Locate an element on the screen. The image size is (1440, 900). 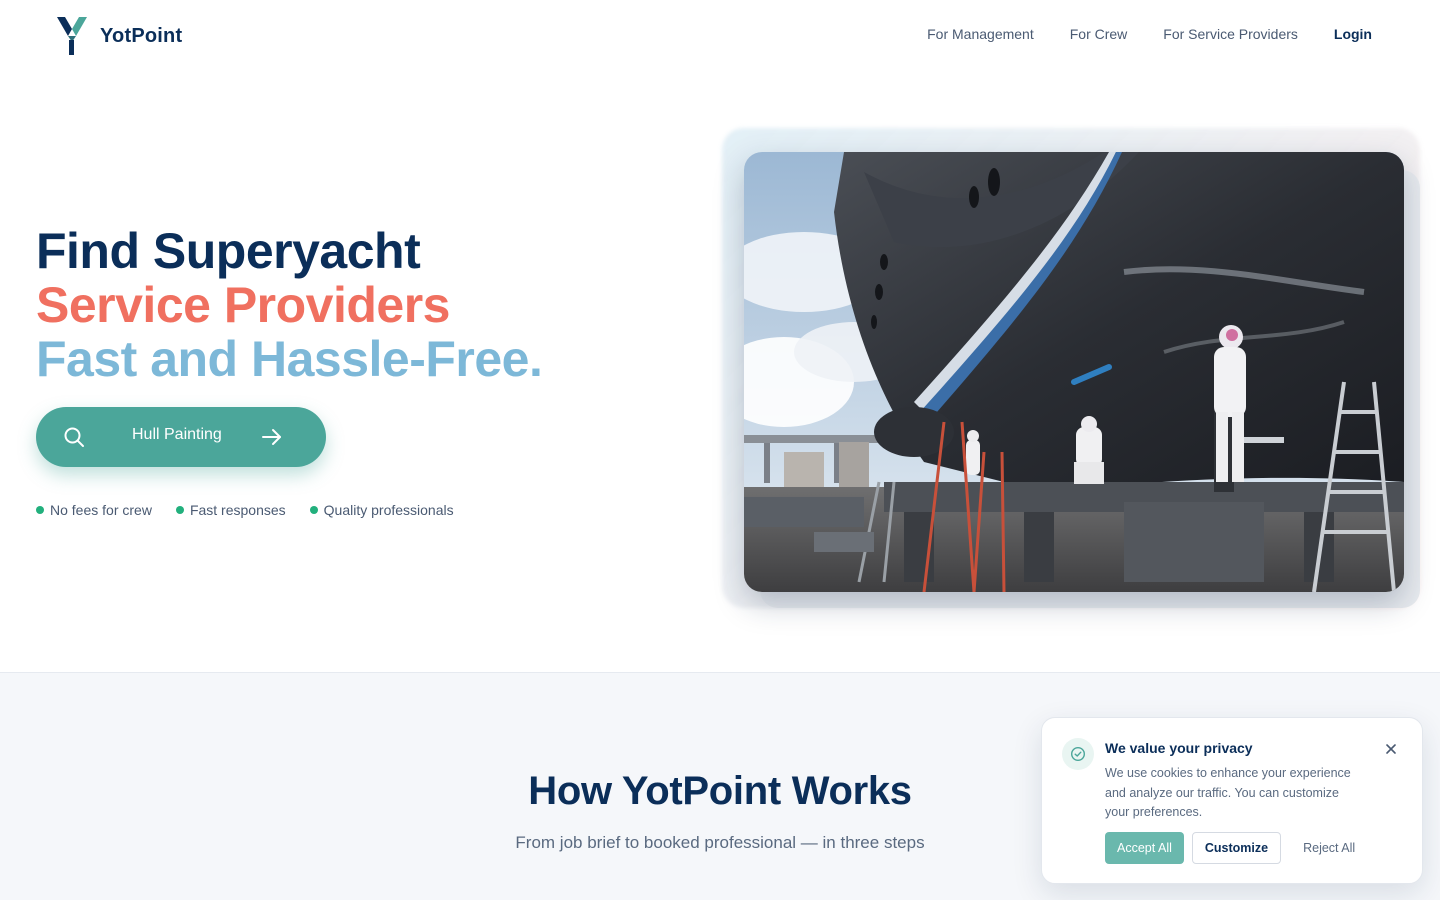
service-search-button: Hull Painting is located at coordinates (181, 437).